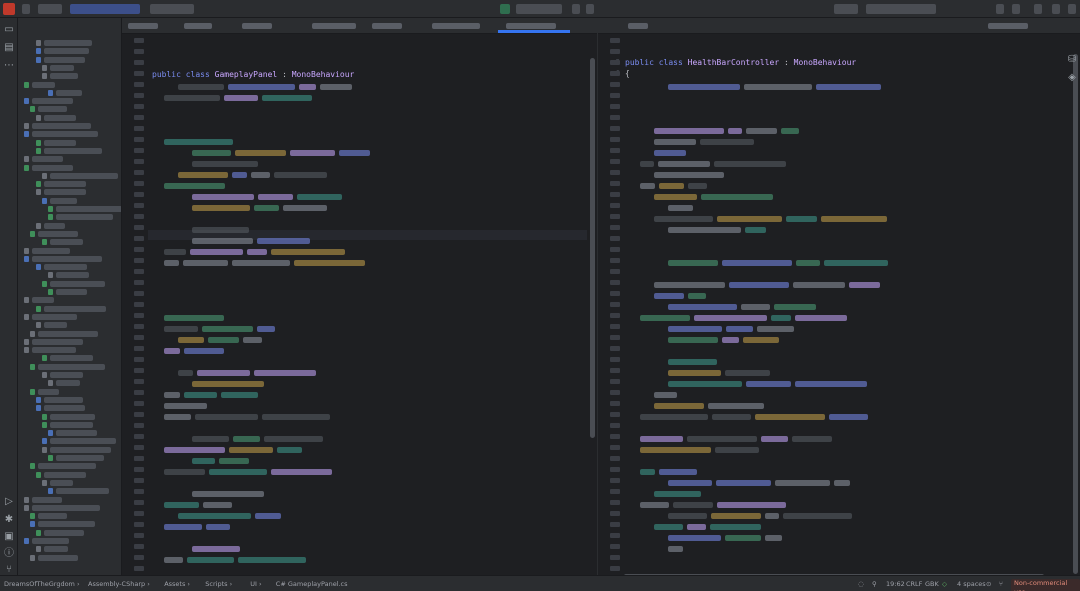  Describe the element at coordinates (177, 584) in the screenshot. I see `breadcrumb-item: Assets ›` at that location.